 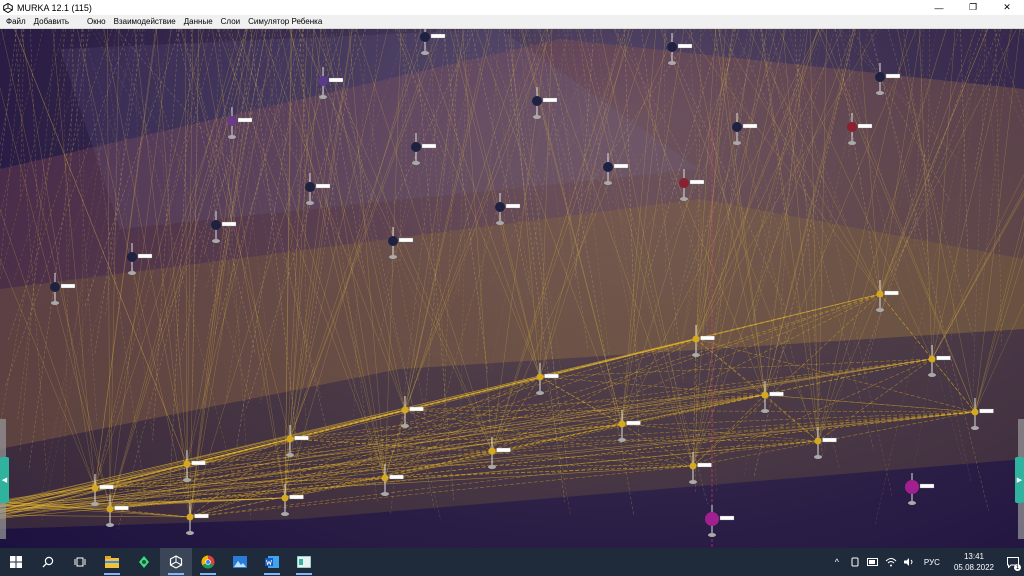 What do you see at coordinates (285, 21) in the screenshot?
I see `menu-child-simulator: Симулятор Ребенка` at bounding box center [285, 21].